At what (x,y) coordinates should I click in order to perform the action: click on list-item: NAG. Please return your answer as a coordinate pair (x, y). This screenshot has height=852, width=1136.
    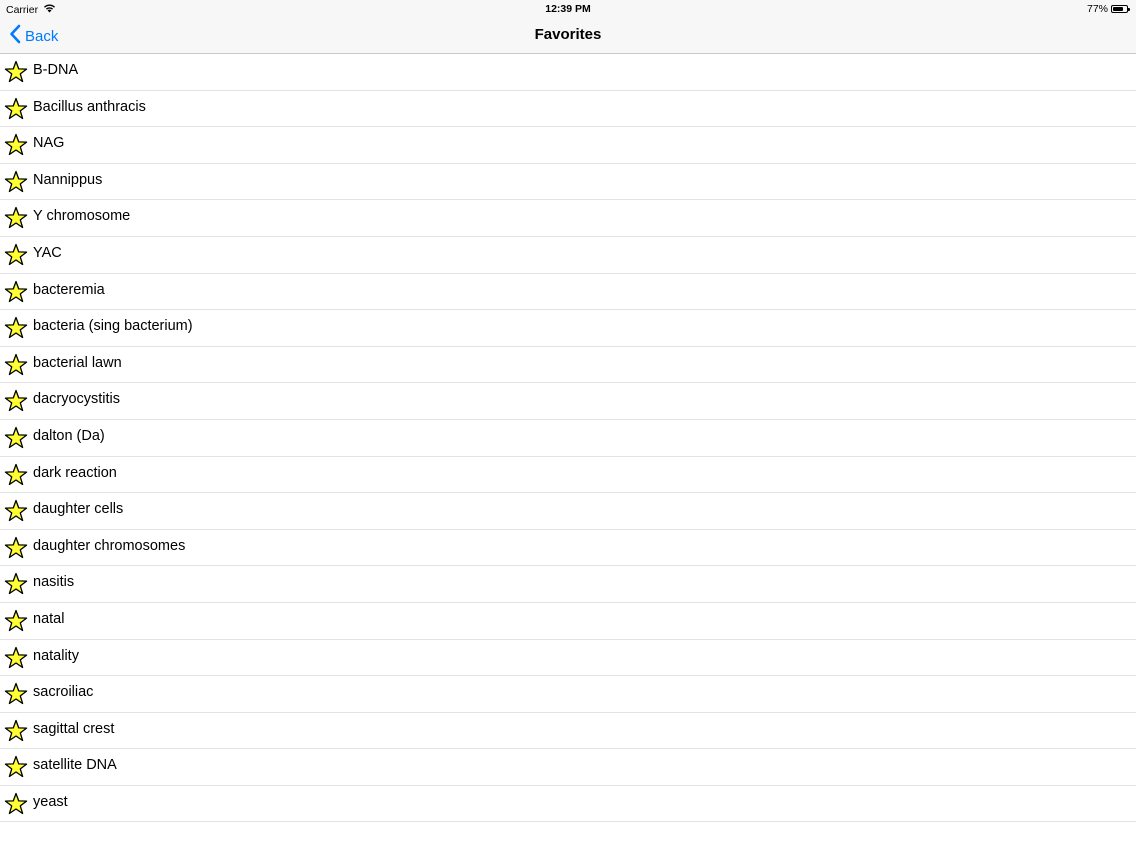
    Looking at the image, I should click on (568, 145).